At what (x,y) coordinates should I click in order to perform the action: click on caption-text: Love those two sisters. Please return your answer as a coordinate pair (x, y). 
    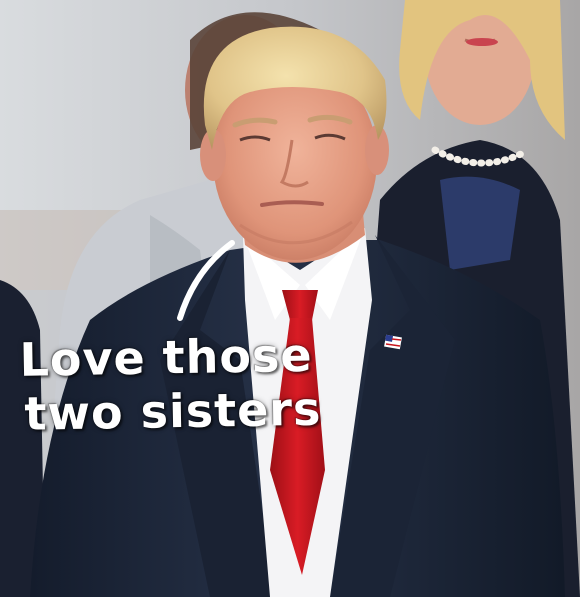
    Looking at the image, I should click on (185, 384).